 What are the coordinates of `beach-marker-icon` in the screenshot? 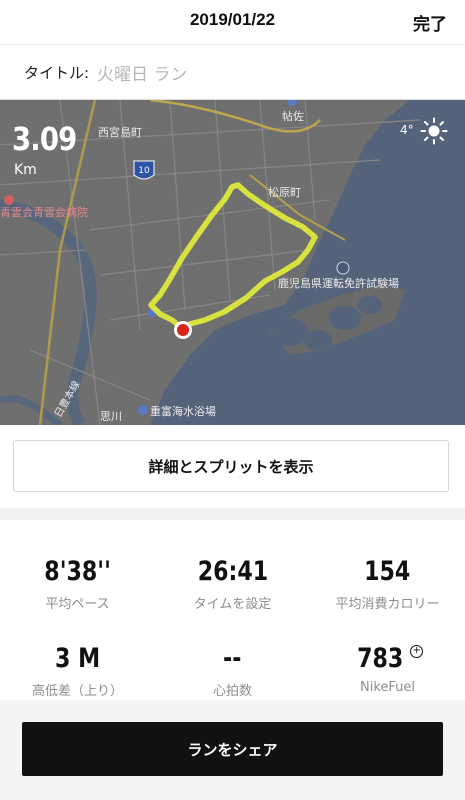 It's located at (143, 410).